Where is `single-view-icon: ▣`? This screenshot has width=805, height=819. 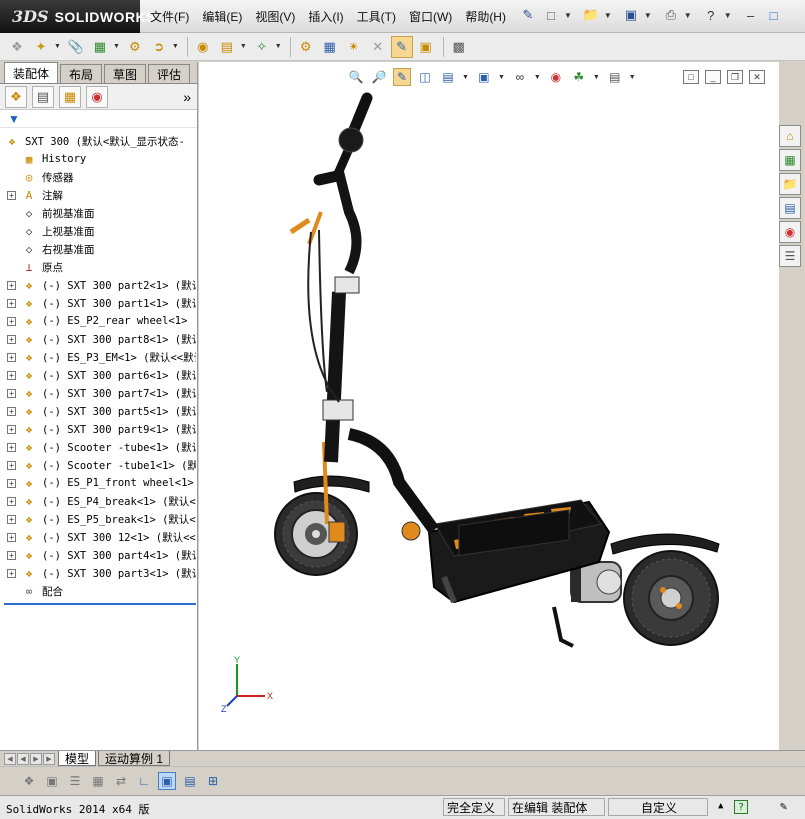 single-view-icon: ▣ is located at coordinates (167, 780).